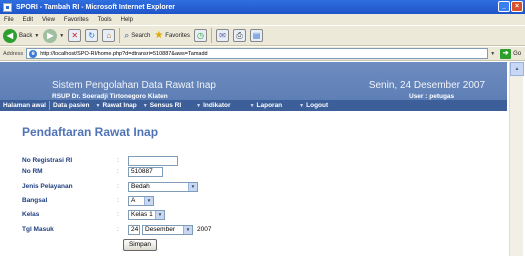 This screenshot has width=525, height=256. I want to click on nav-indikator: ▼ Indikator, so click(208, 105).